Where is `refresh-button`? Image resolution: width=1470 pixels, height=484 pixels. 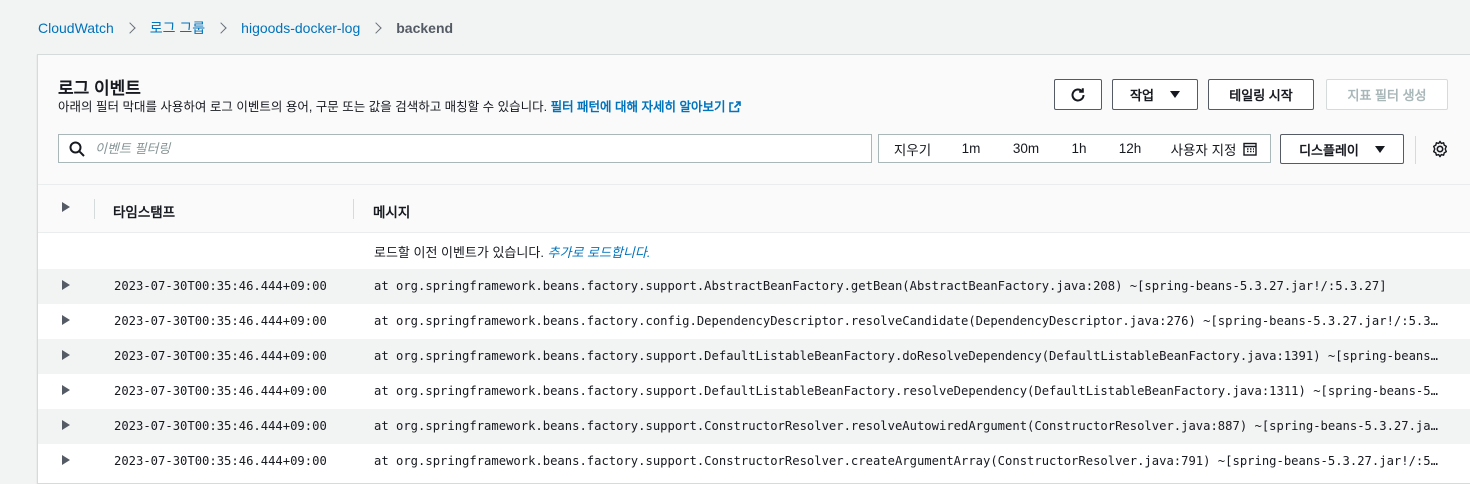 refresh-button is located at coordinates (1078, 94).